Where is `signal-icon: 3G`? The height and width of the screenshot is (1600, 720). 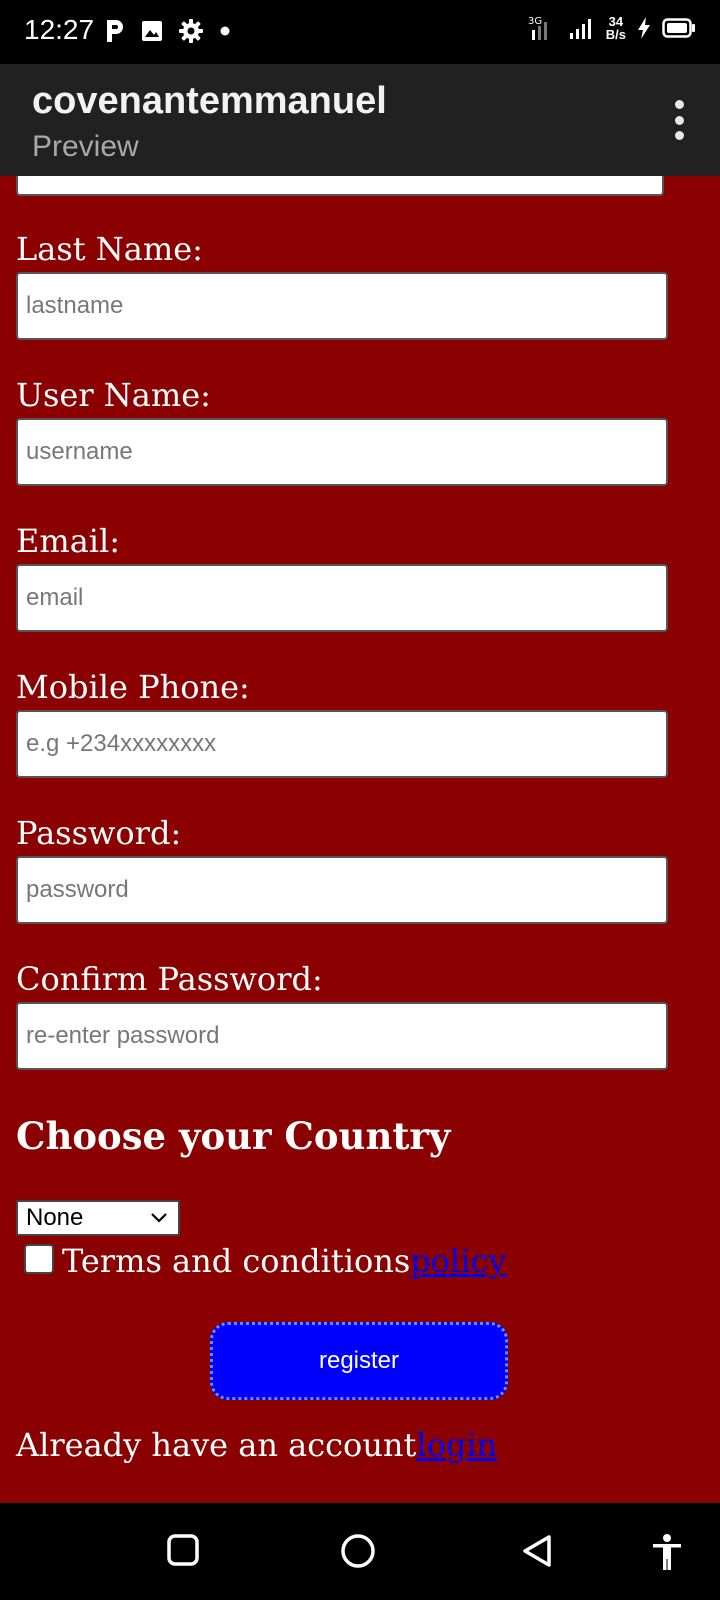
signal-icon: 3G is located at coordinates (537, 28).